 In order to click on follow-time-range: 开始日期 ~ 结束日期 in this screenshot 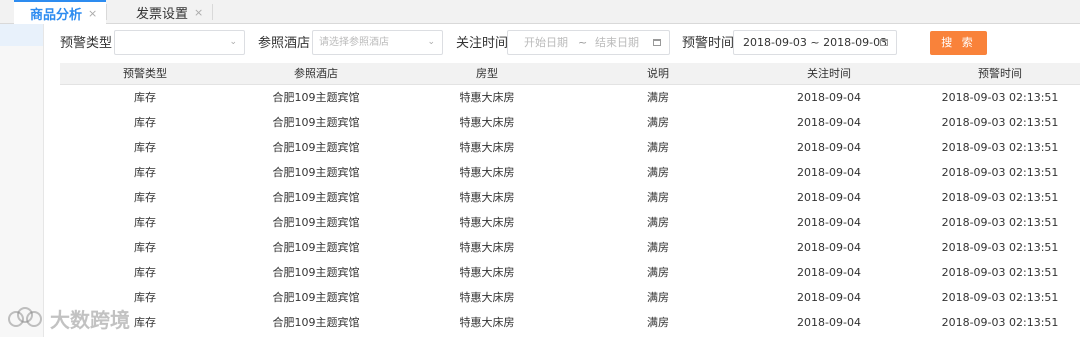, I will do `click(588, 42)`.